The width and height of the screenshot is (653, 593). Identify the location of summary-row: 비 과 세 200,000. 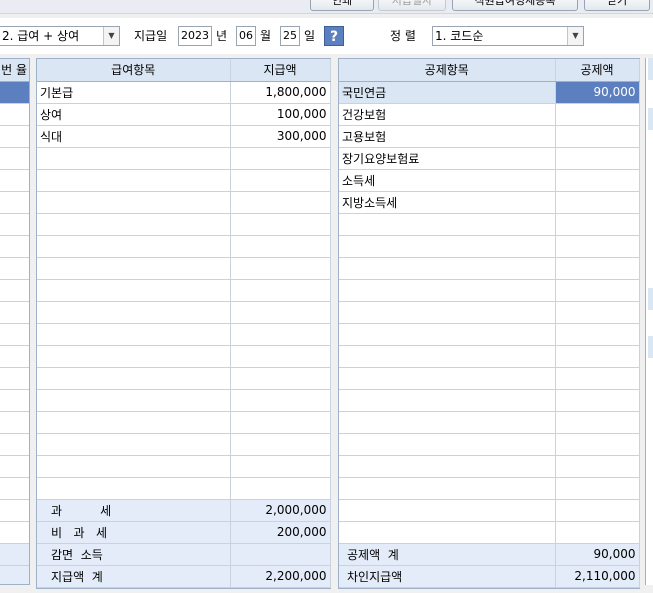
(184, 532).